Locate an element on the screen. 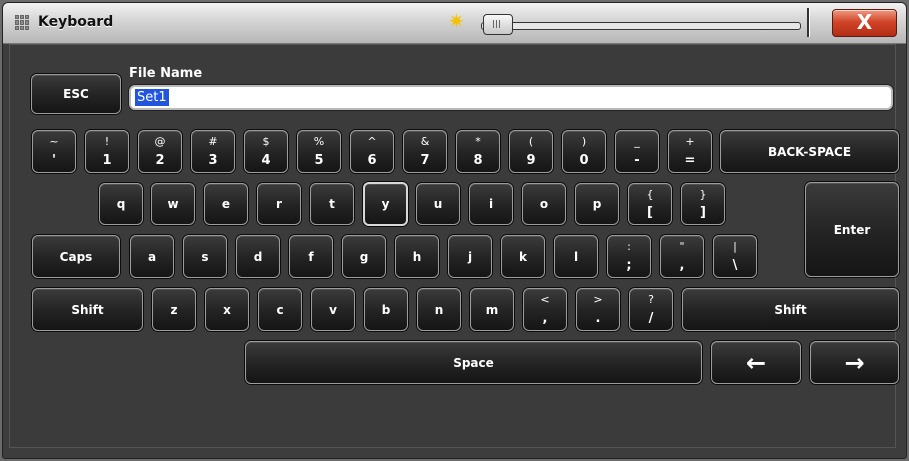 This screenshot has width=909, height=461. key-tilde: ~ ' is located at coordinates (54, 151).